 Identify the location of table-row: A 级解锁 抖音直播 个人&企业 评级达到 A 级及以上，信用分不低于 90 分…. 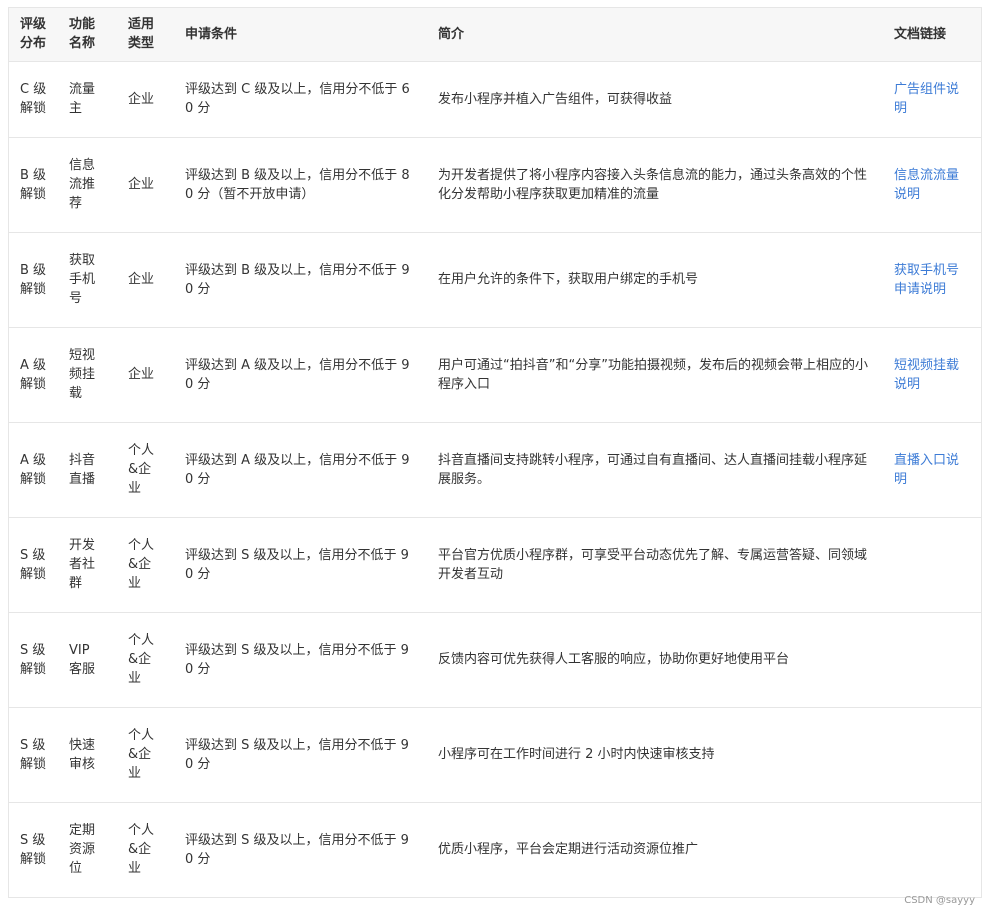
(495, 469).